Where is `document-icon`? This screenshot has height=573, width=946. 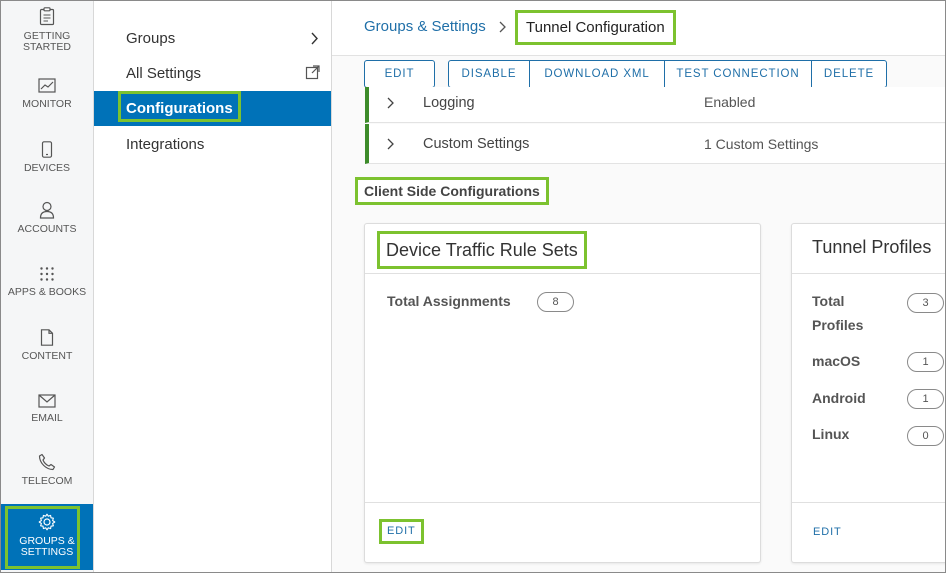
document-icon is located at coordinates (47, 337).